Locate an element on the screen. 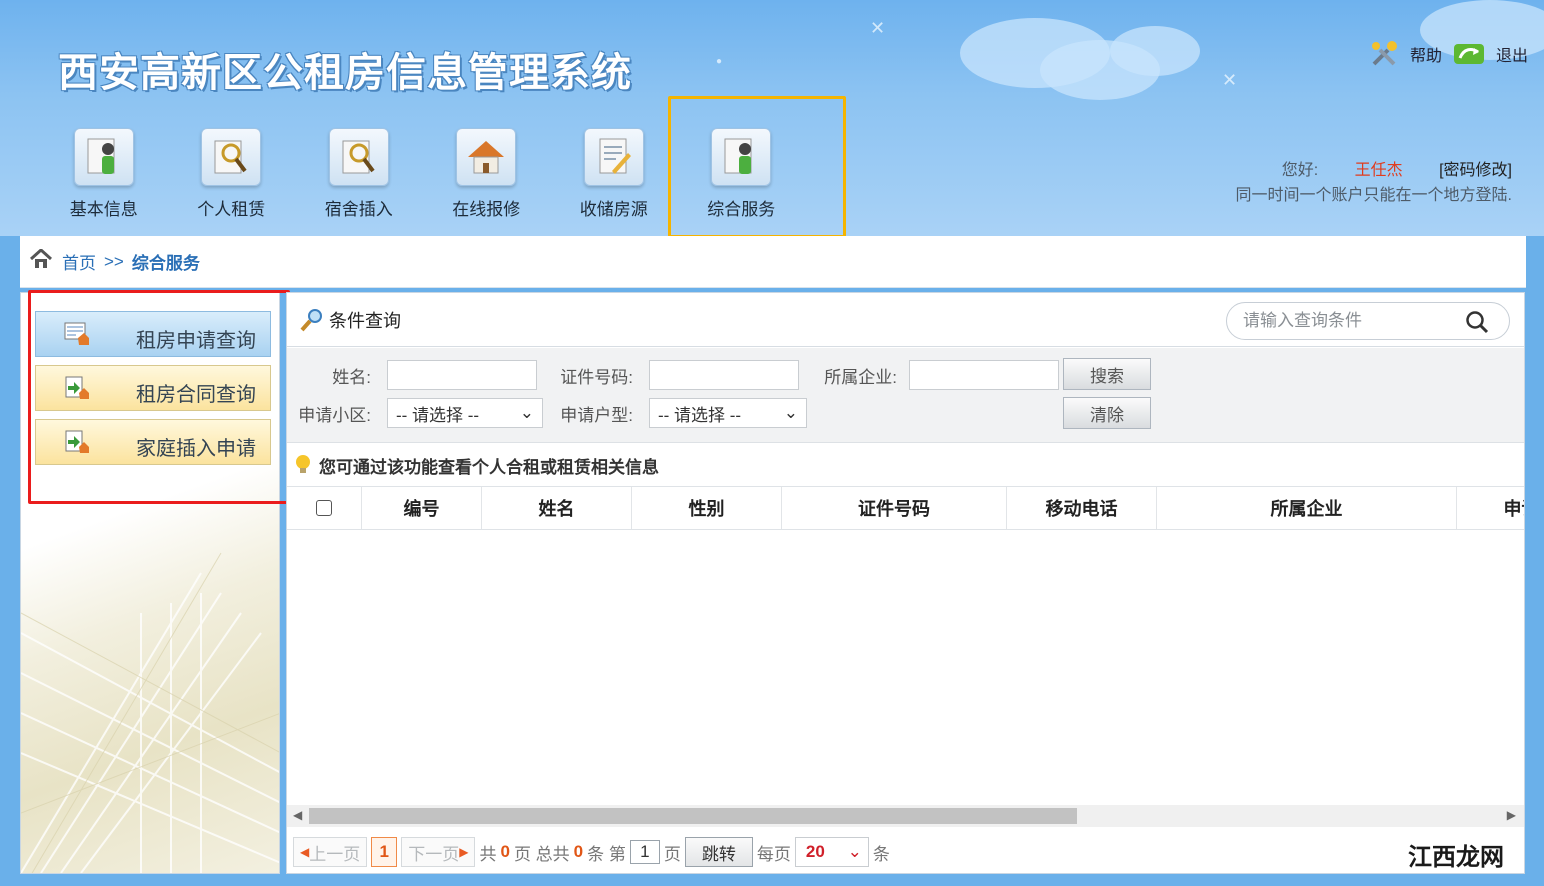 Image resolution: width=1544 pixels, height=886 pixels. prev-page-button: ◀ 上一页 is located at coordinates (330, 852).